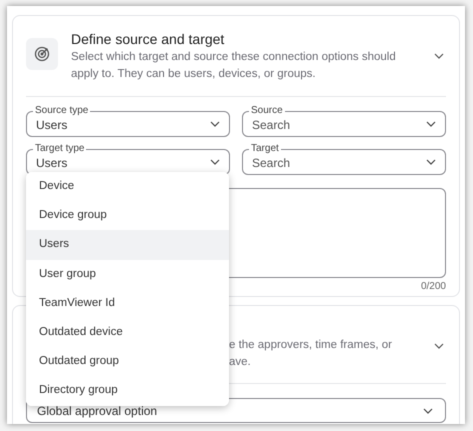 The image size is (473, 431). What do you see at coordinates (265, 149) in the screenshot?
I see `field-label: Target` at bounding box center [265, 149].